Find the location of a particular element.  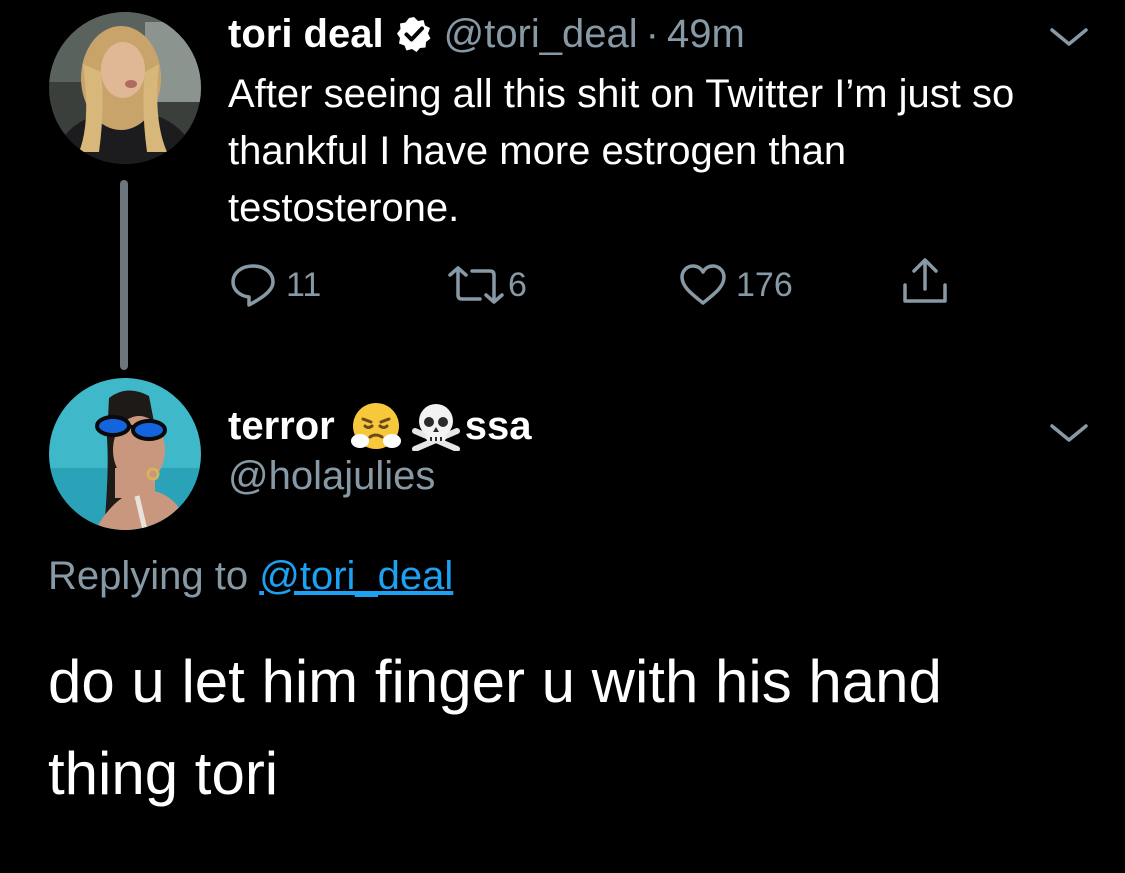

reply-menu-chevron-down-icon is located at coordinates (1069, 433).